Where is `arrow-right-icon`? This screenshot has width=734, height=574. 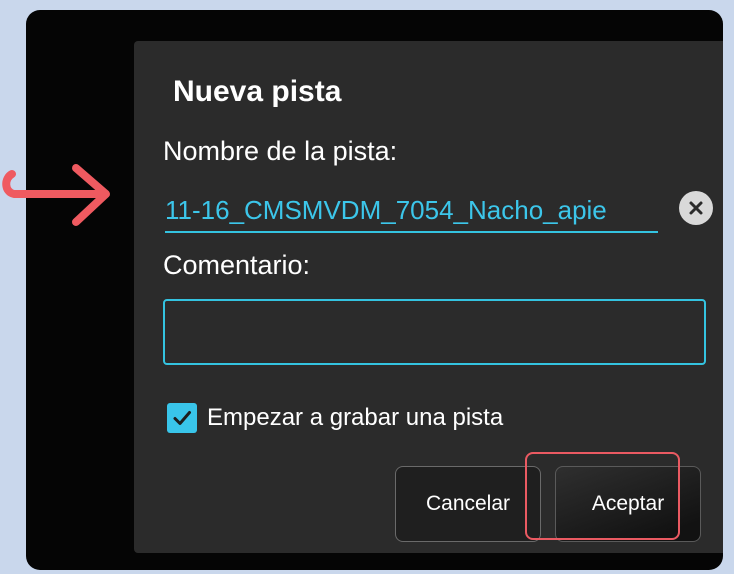 arrow-right-icon is located at coordinates (56, 195).